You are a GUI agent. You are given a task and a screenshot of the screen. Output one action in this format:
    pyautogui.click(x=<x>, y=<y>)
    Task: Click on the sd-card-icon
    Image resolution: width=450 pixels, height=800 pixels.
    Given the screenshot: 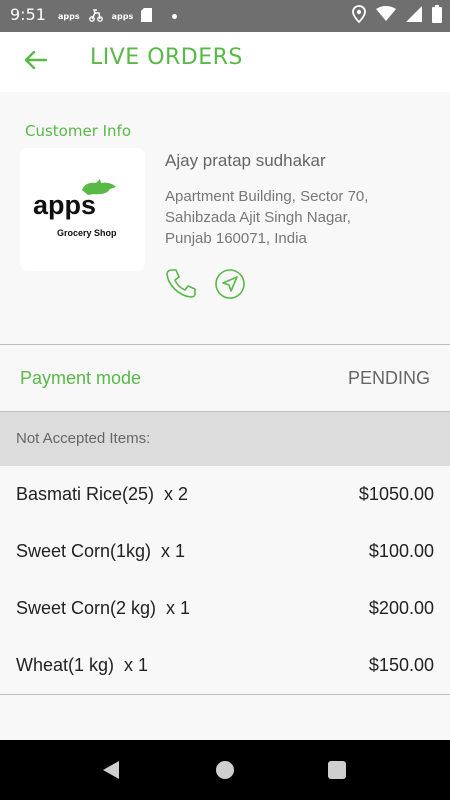 What is the action you would take?
    pyautogui.click(x=147, y=16)
    